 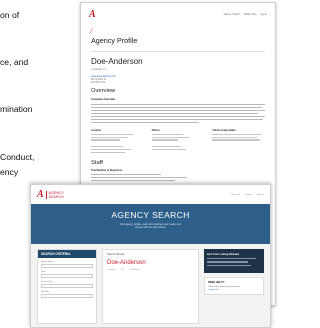 What do you see at coordinates (223, 254) in the screenshot?
I see `promo-heading: Get Your Listing Started` at bounding box center [223, 254].